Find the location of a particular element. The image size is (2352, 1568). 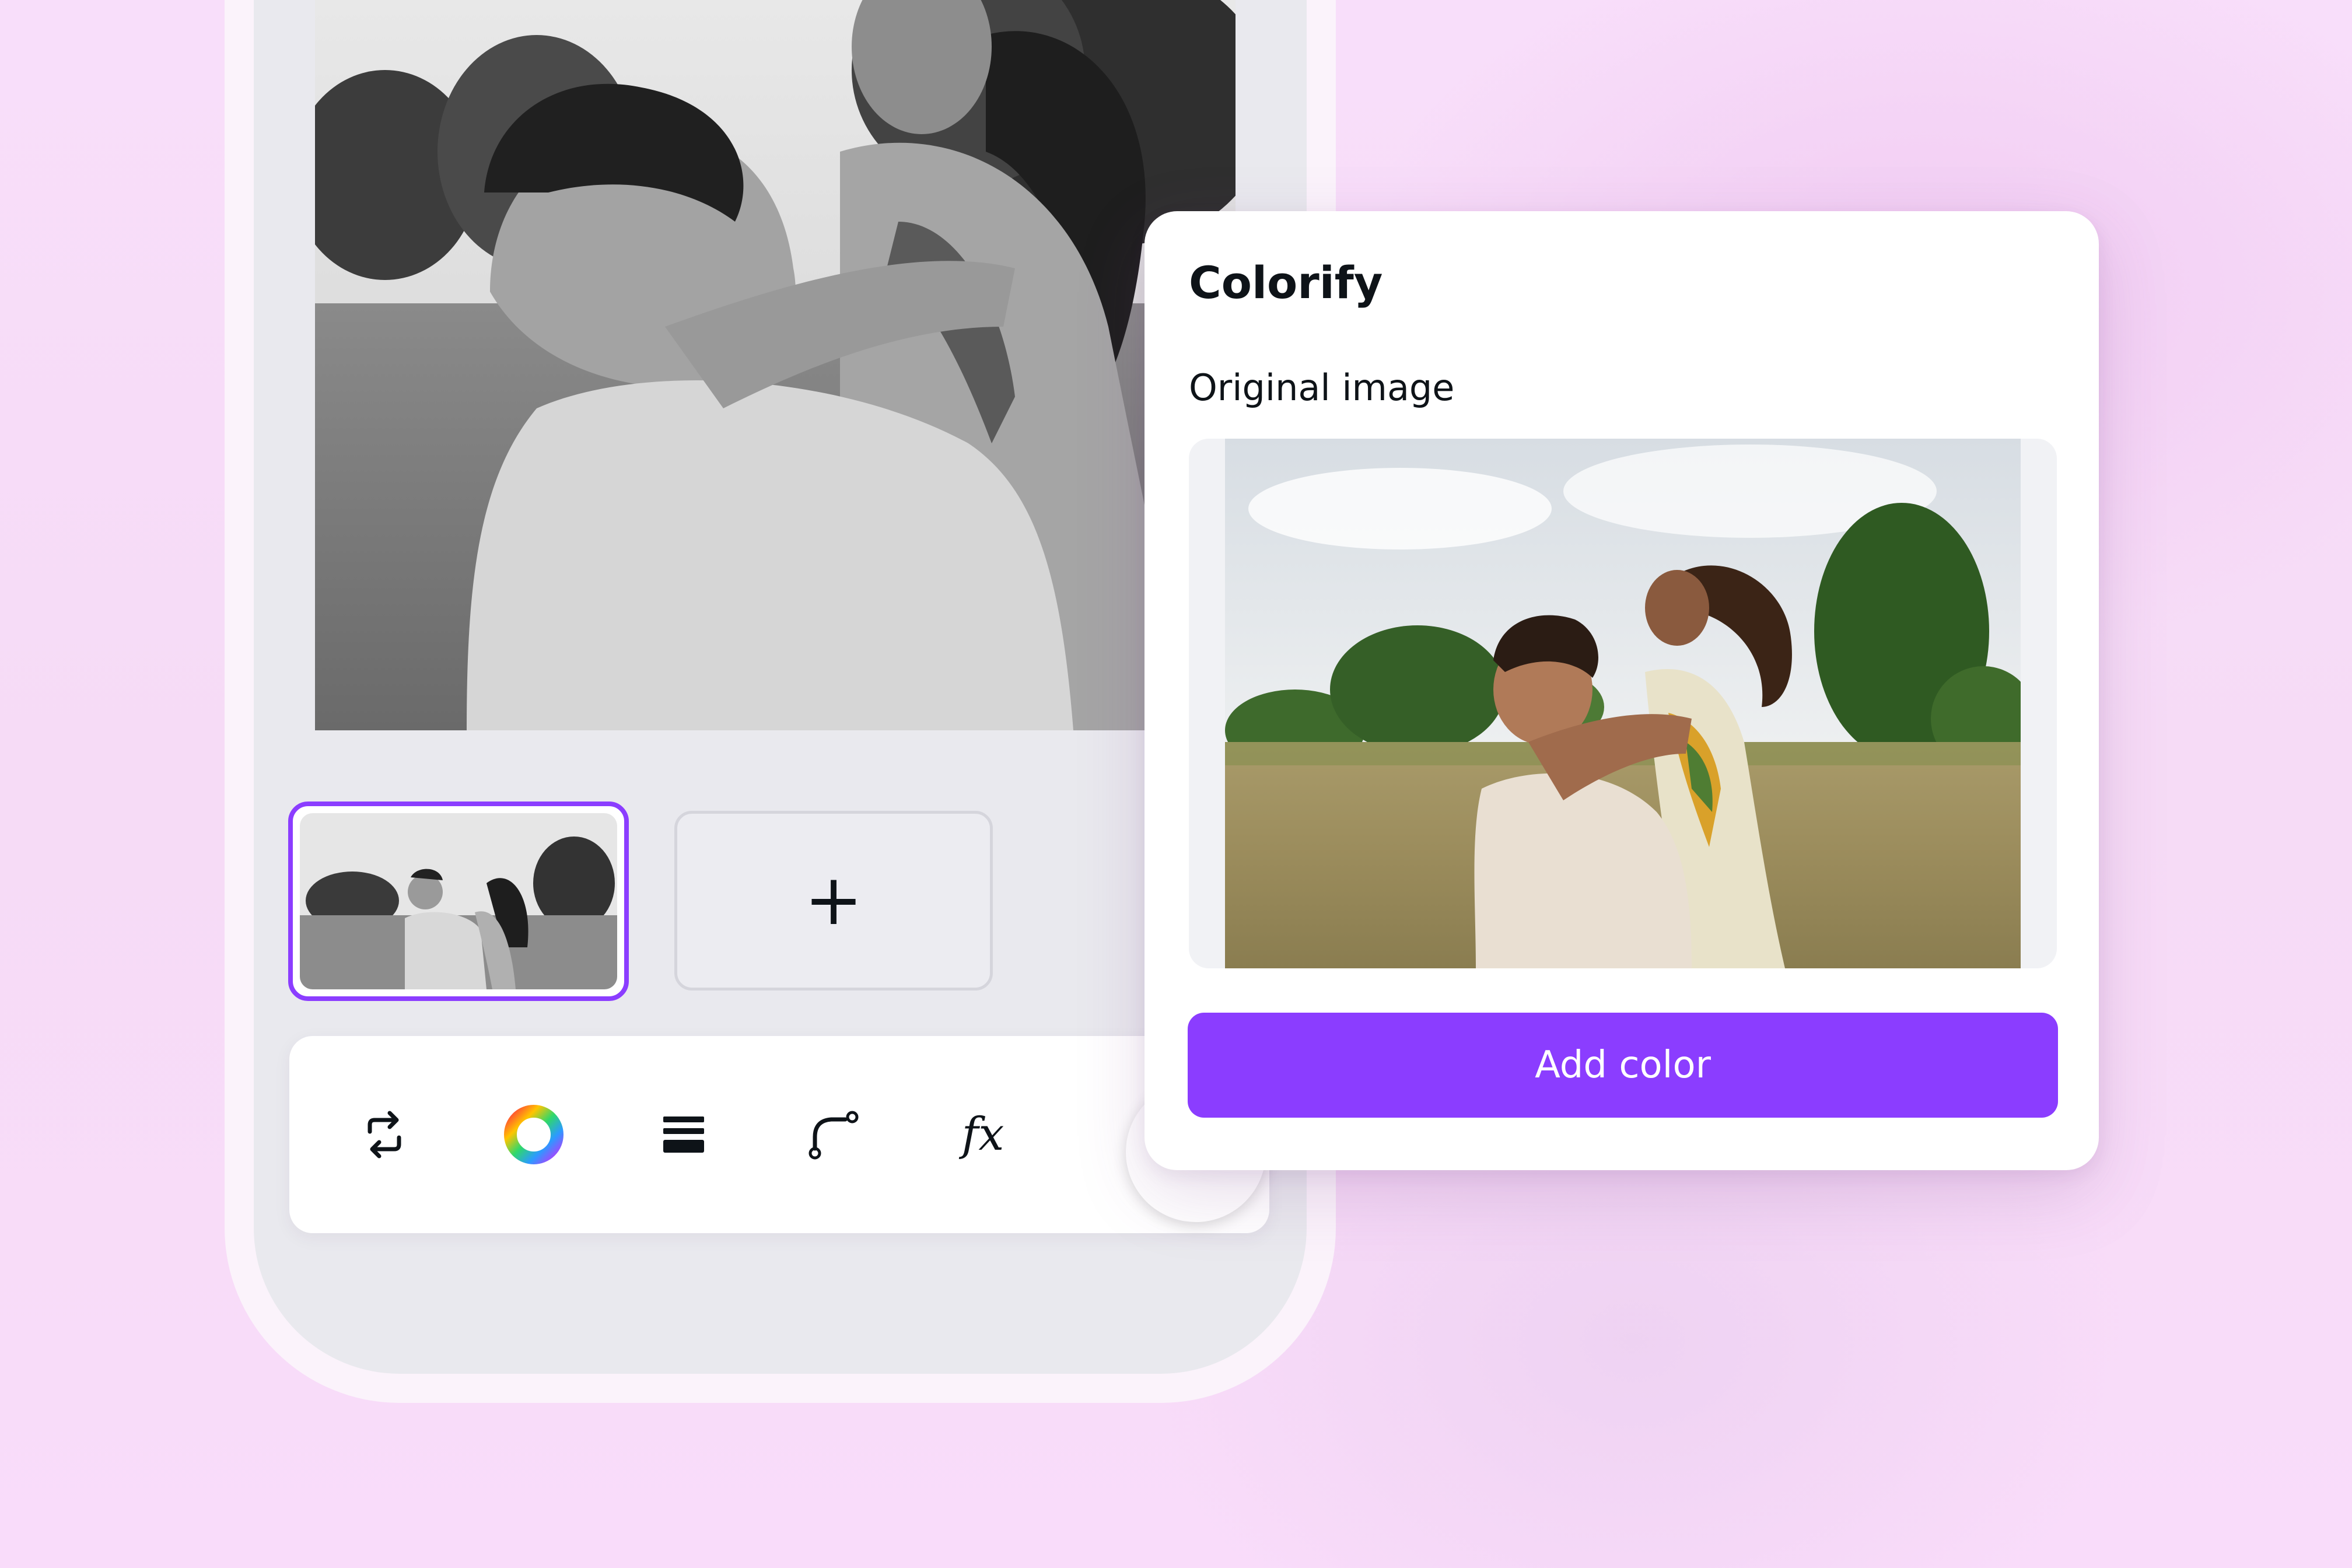

original-image-preview is located at coordinates (1623, 703).